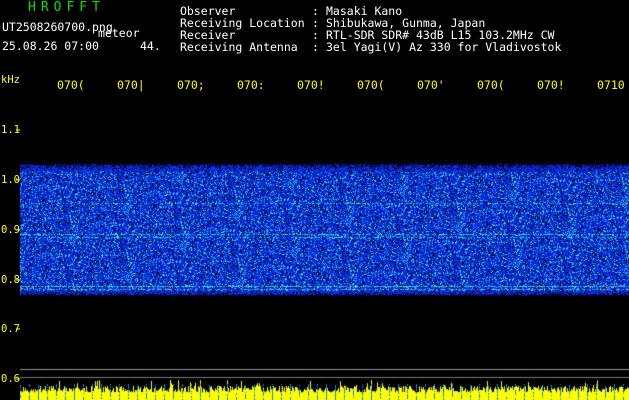  I want to click on meteor-count: 44., so click(150, 46).